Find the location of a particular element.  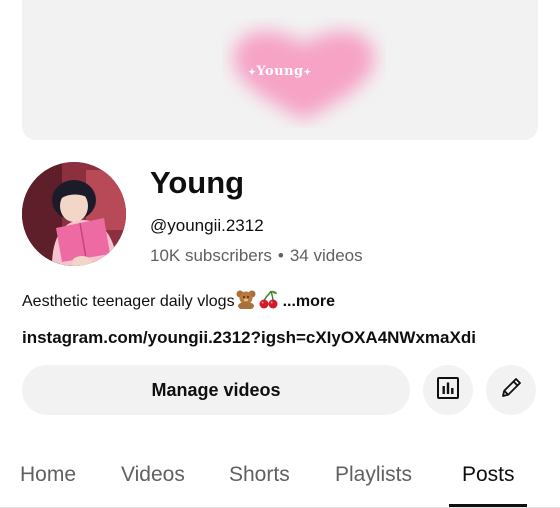

channel-stats: 10K subscribers • 34 videos is located at coordinates (256, 256).